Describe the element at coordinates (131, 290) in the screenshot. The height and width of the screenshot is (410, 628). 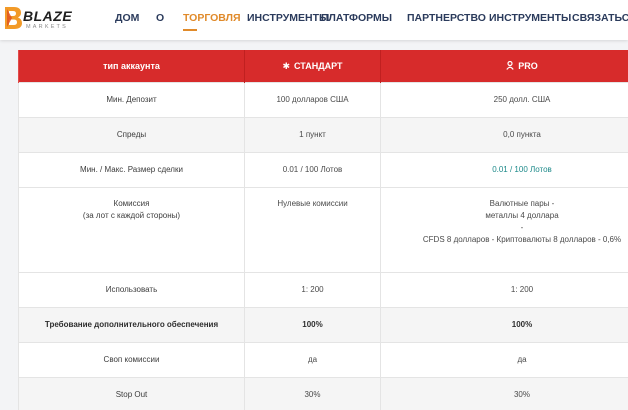
I see `row-label: Использовать` at that location.